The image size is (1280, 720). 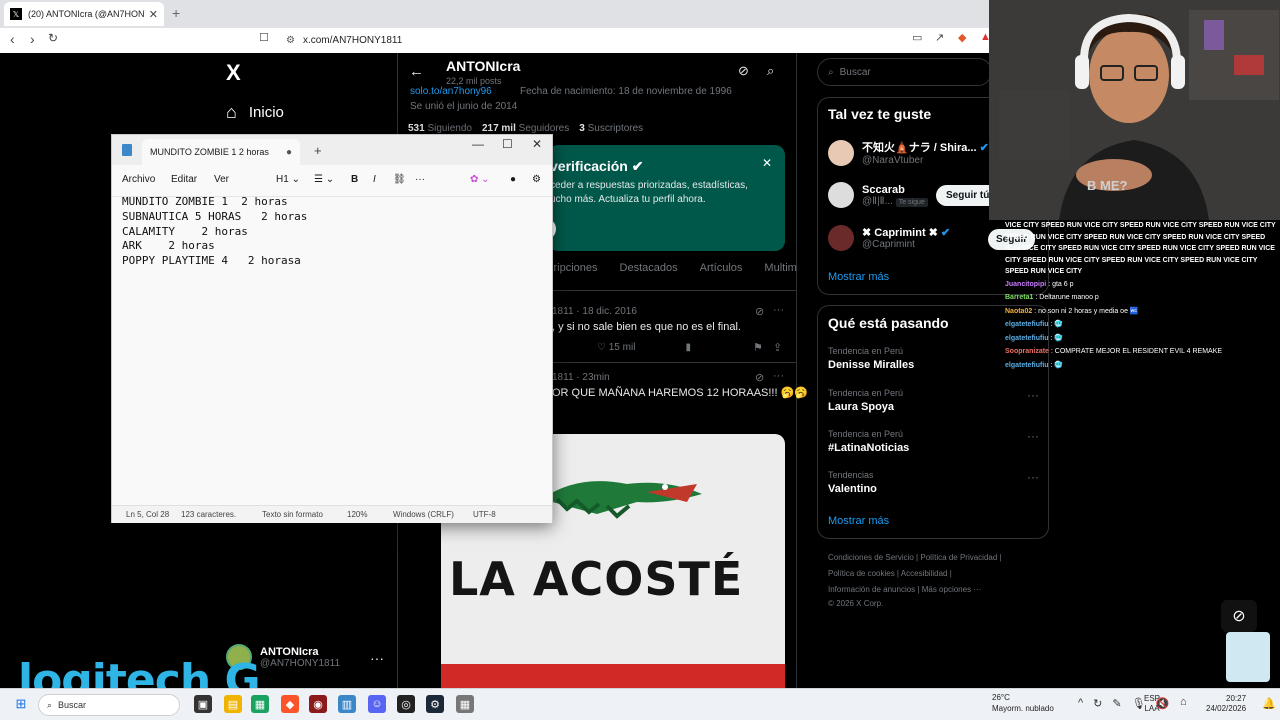 I want to click on notepad-tab: MUNDITO ZOMBIE 1 2 horas ●, so click(x=221, y=152).